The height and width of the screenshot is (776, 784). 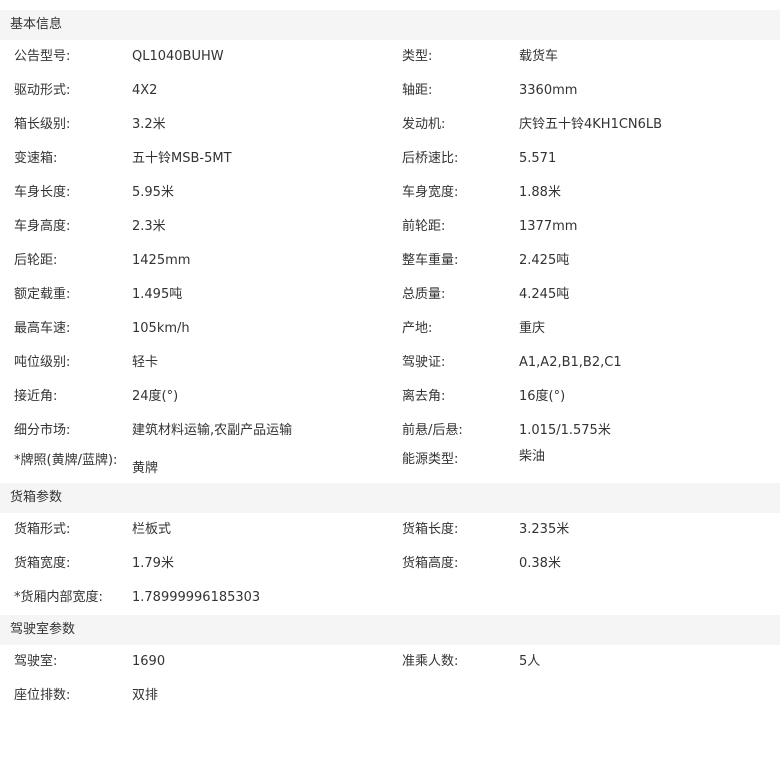 I want to click on spec-value: 五十铃MSB-5MT, so click(x=182, y=158).